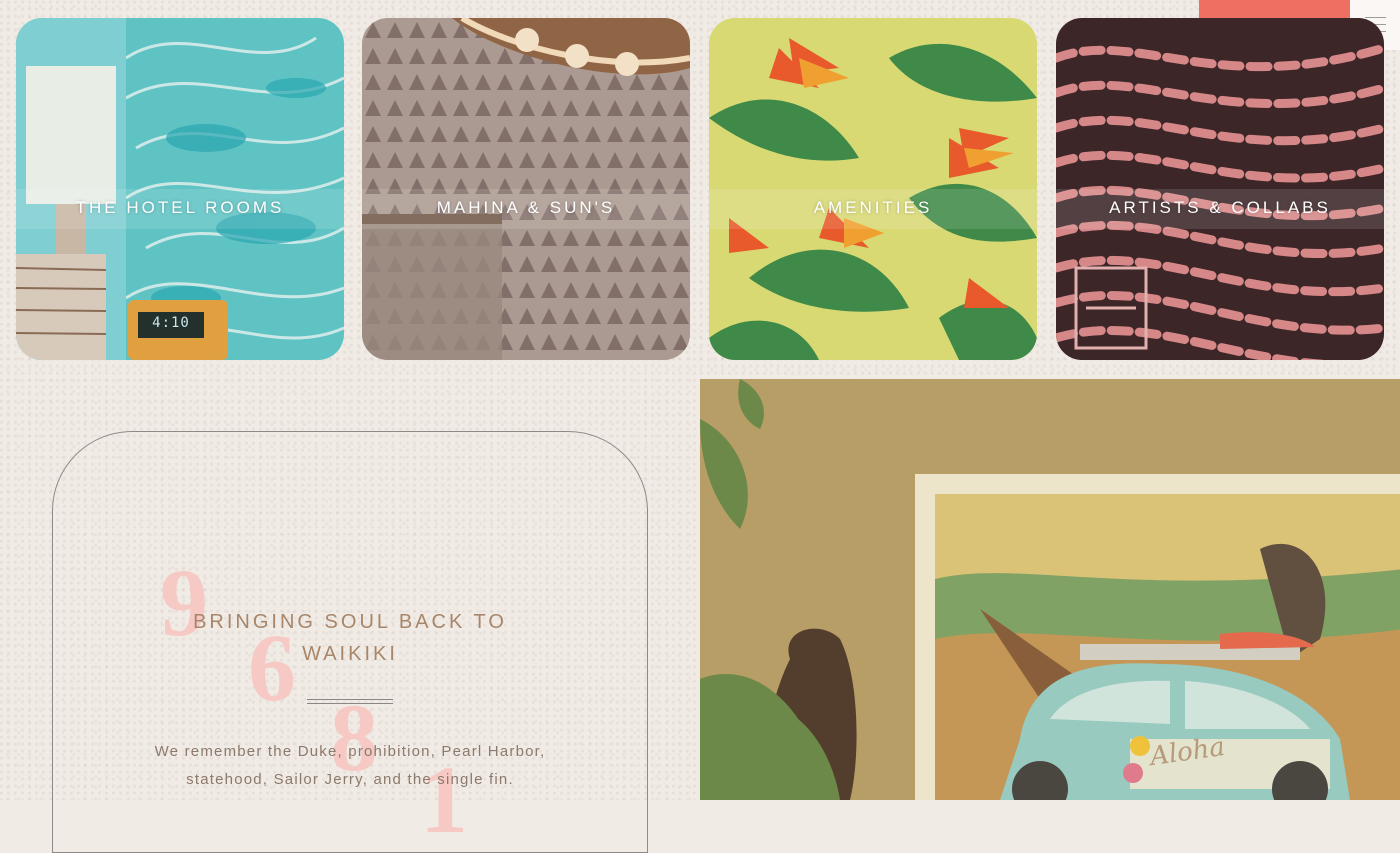 The width and height of the screenshot is (1400, 853). I want to click on card-label: ARTISTS & COLLABS, so click(1220, 207).